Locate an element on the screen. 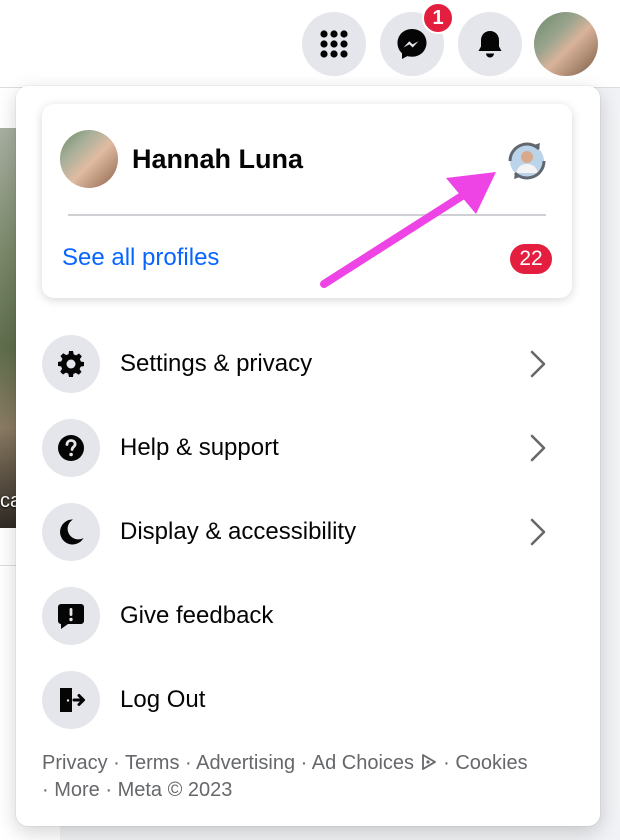  moon-icon-wrap is located at coordinates (71, 532).